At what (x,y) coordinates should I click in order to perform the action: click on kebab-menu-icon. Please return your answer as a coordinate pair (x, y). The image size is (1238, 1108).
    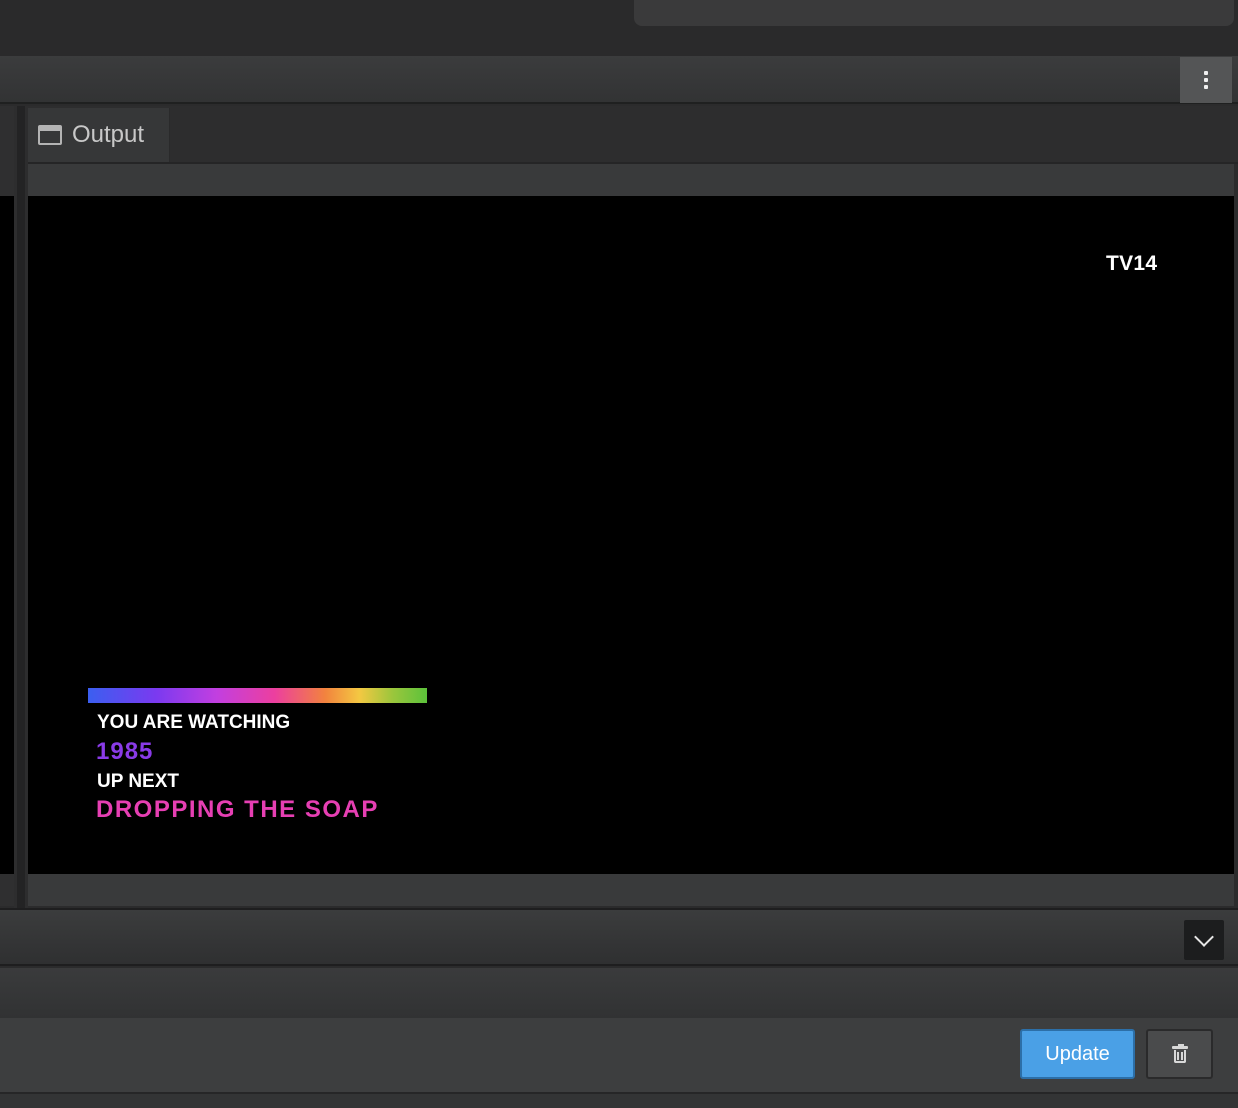
    Looking at the image, I should click on (1206, 73).